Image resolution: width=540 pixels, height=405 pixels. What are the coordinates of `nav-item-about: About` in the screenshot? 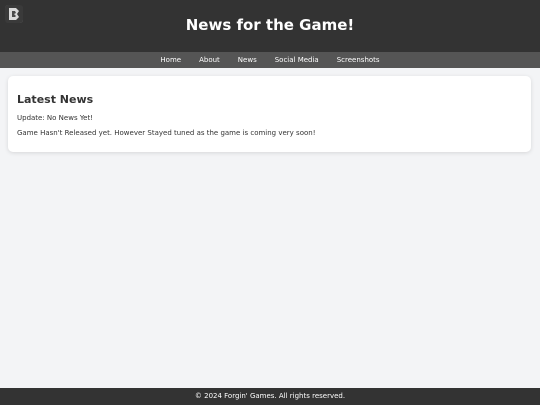 It's located at (209, 60).